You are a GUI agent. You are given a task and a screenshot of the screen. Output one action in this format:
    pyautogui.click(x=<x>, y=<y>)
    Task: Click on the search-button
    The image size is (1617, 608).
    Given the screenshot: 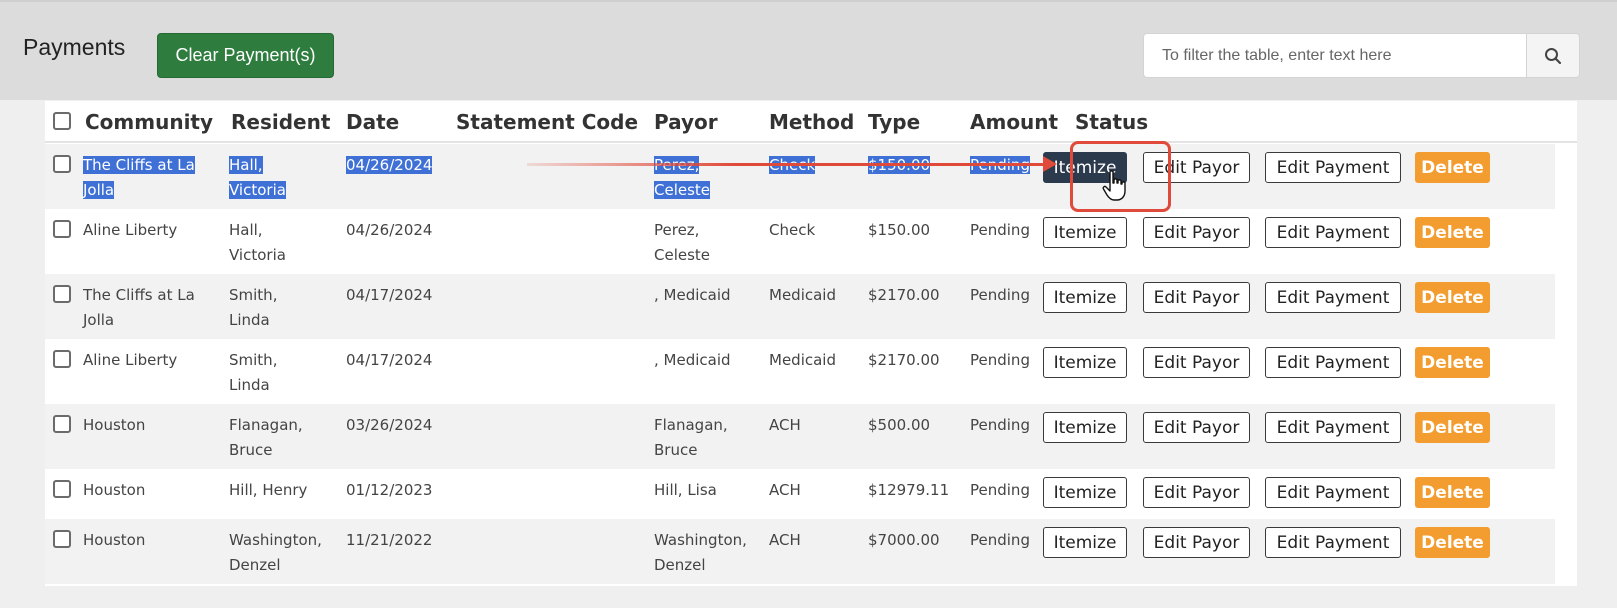 What is the action you would take?
    pyautogui.click(x=1553, y=55)
    